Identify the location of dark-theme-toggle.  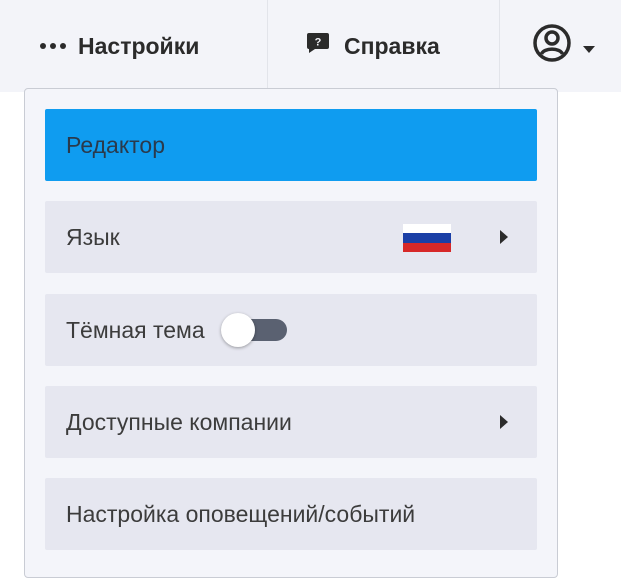
(254, 330).